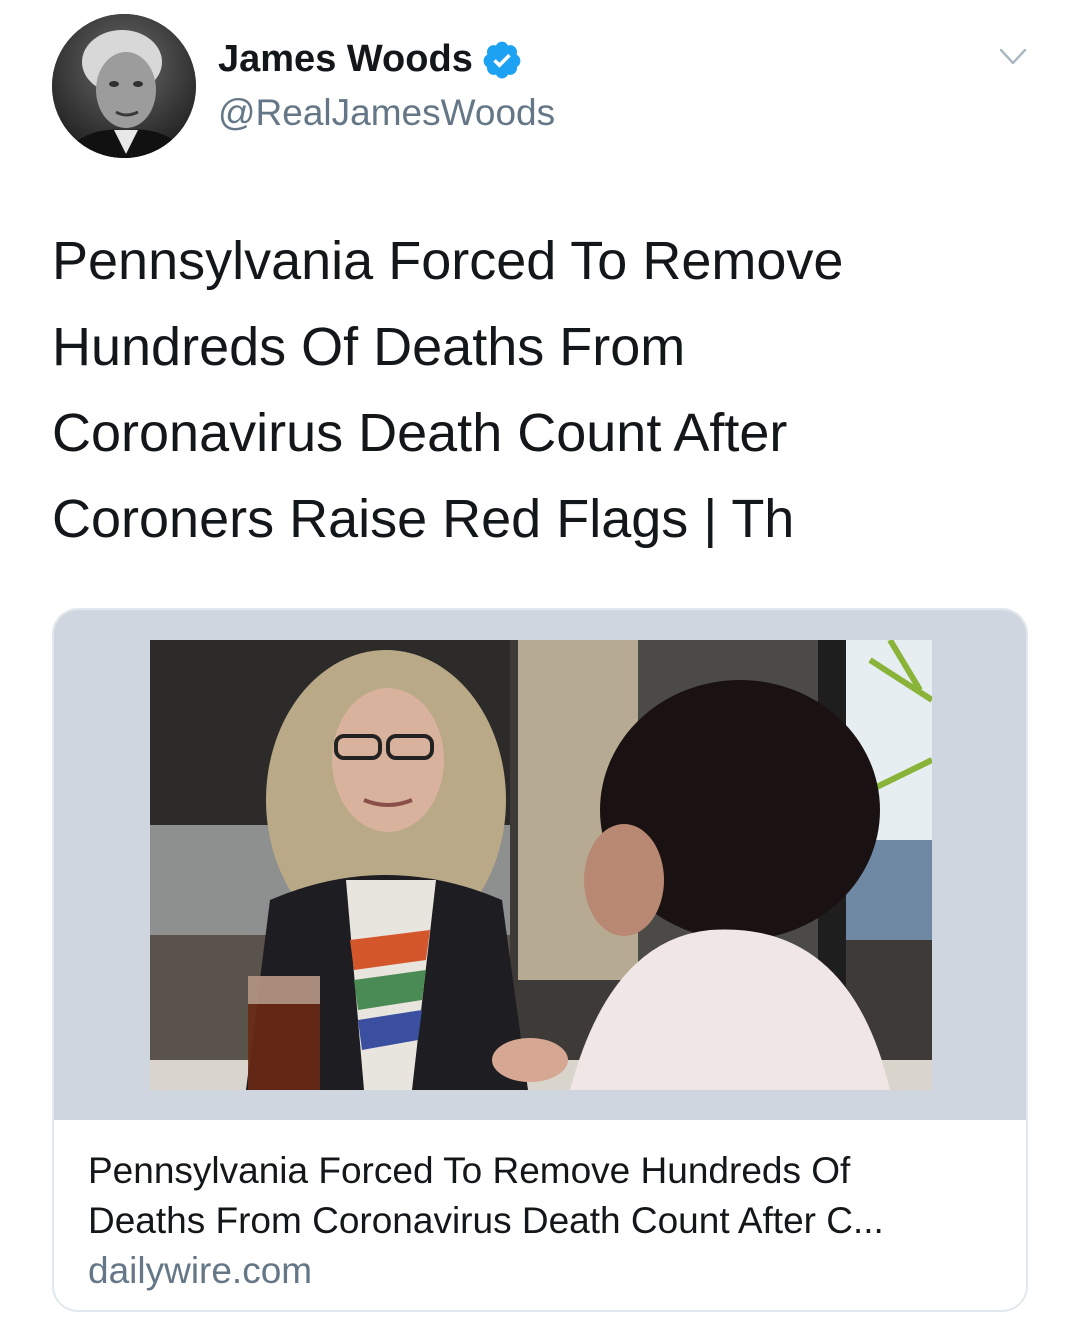 Image resolution: width=1080 pixels, height=1337 pixels. I want to click on tweet-text-line: Pennsylvania Forced To Remove, so click(448, 261).